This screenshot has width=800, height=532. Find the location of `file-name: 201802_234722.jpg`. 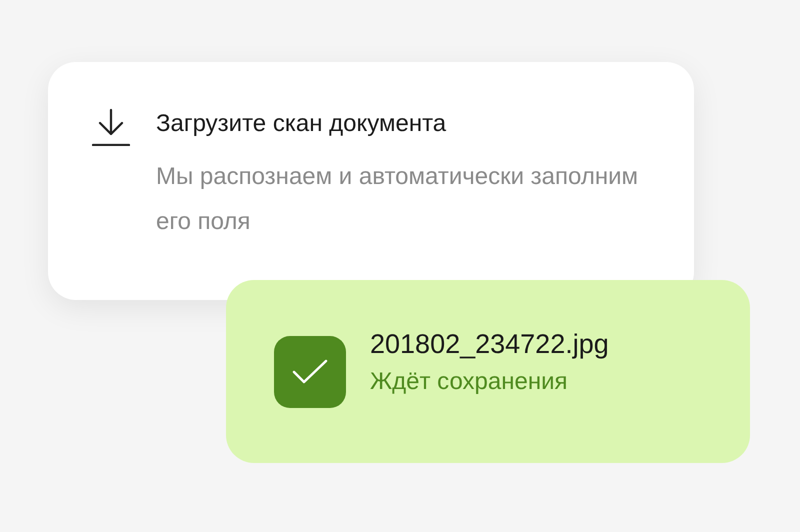

file-name: 201802_234722.jpg is located at coordinates (489, 344).